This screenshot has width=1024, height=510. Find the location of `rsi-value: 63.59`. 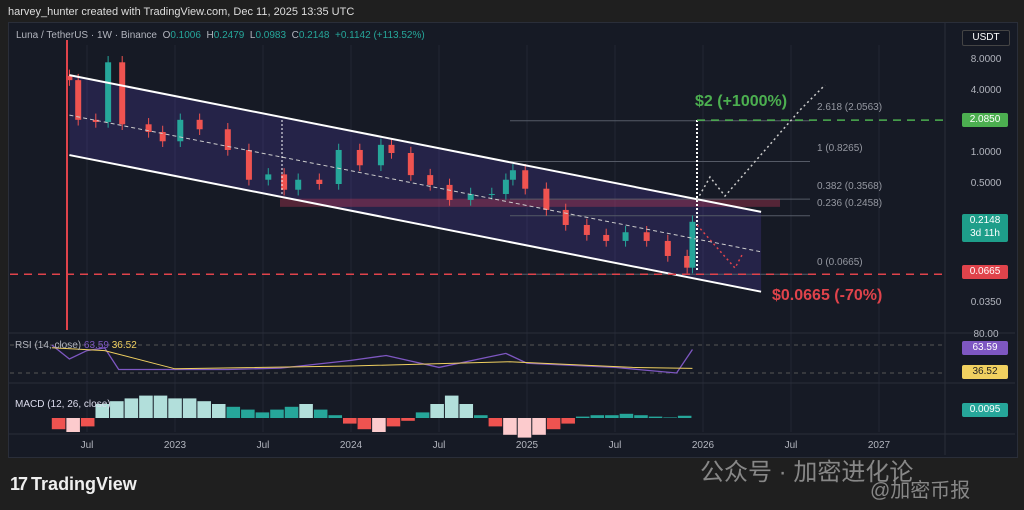

rsi-value: 63.59 is located at coordinates (96, 345).